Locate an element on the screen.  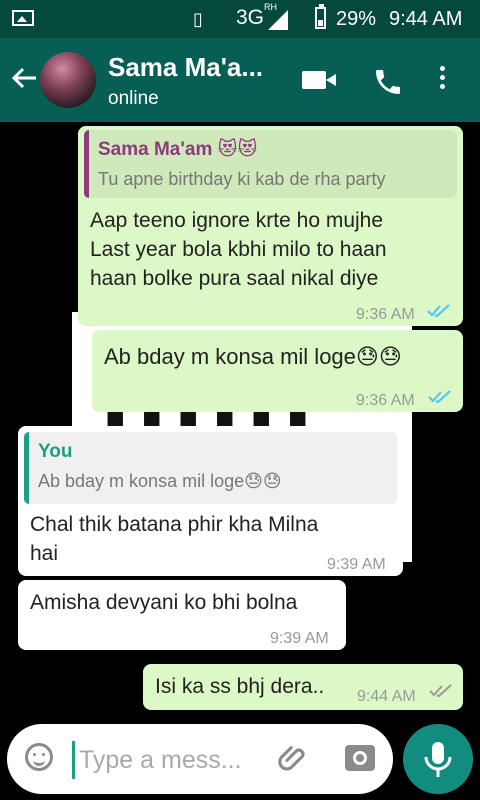
text-cursor is located at coordinates (73, 760).